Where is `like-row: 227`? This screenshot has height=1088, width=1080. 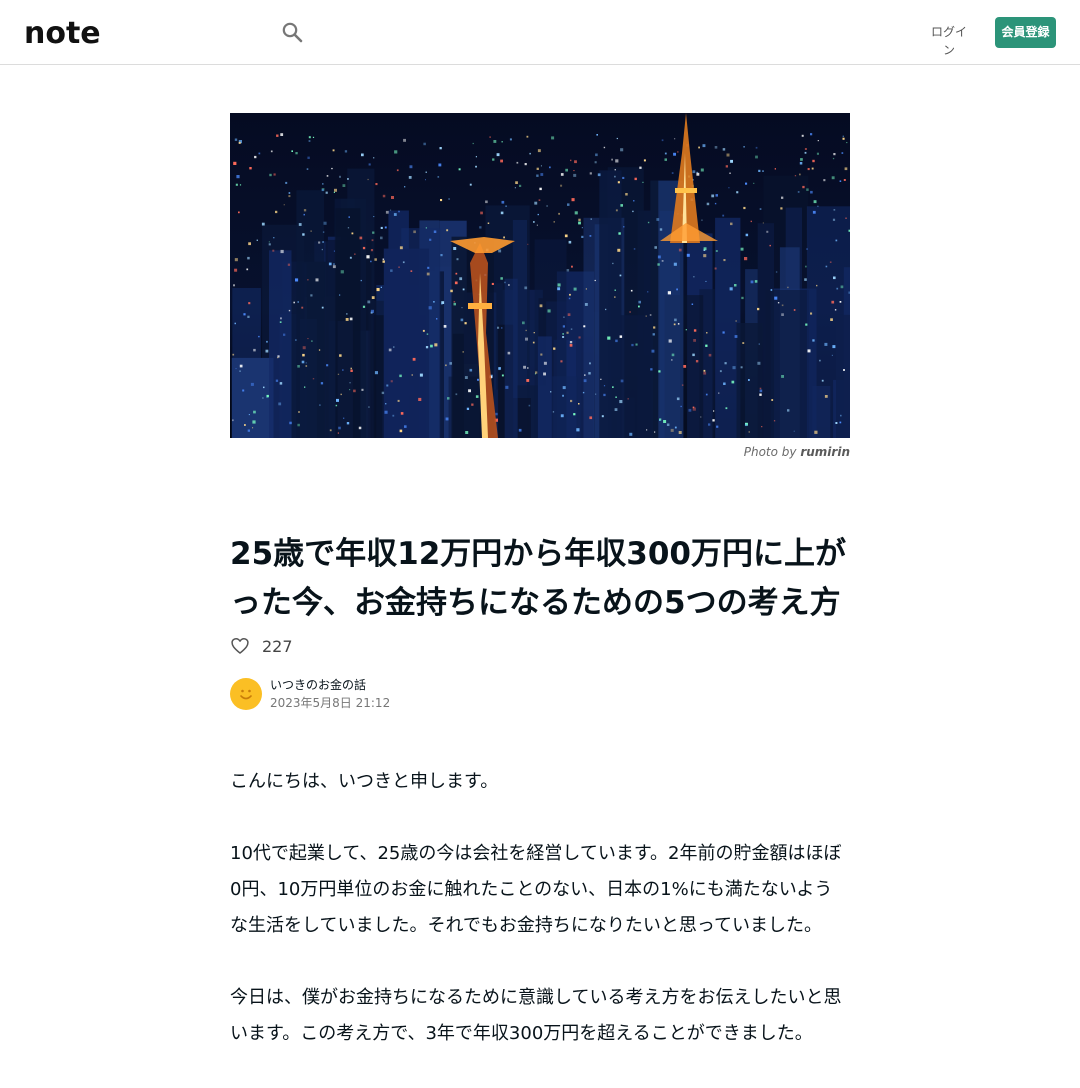 like-row: 227 is located at coordinates (261, 646).